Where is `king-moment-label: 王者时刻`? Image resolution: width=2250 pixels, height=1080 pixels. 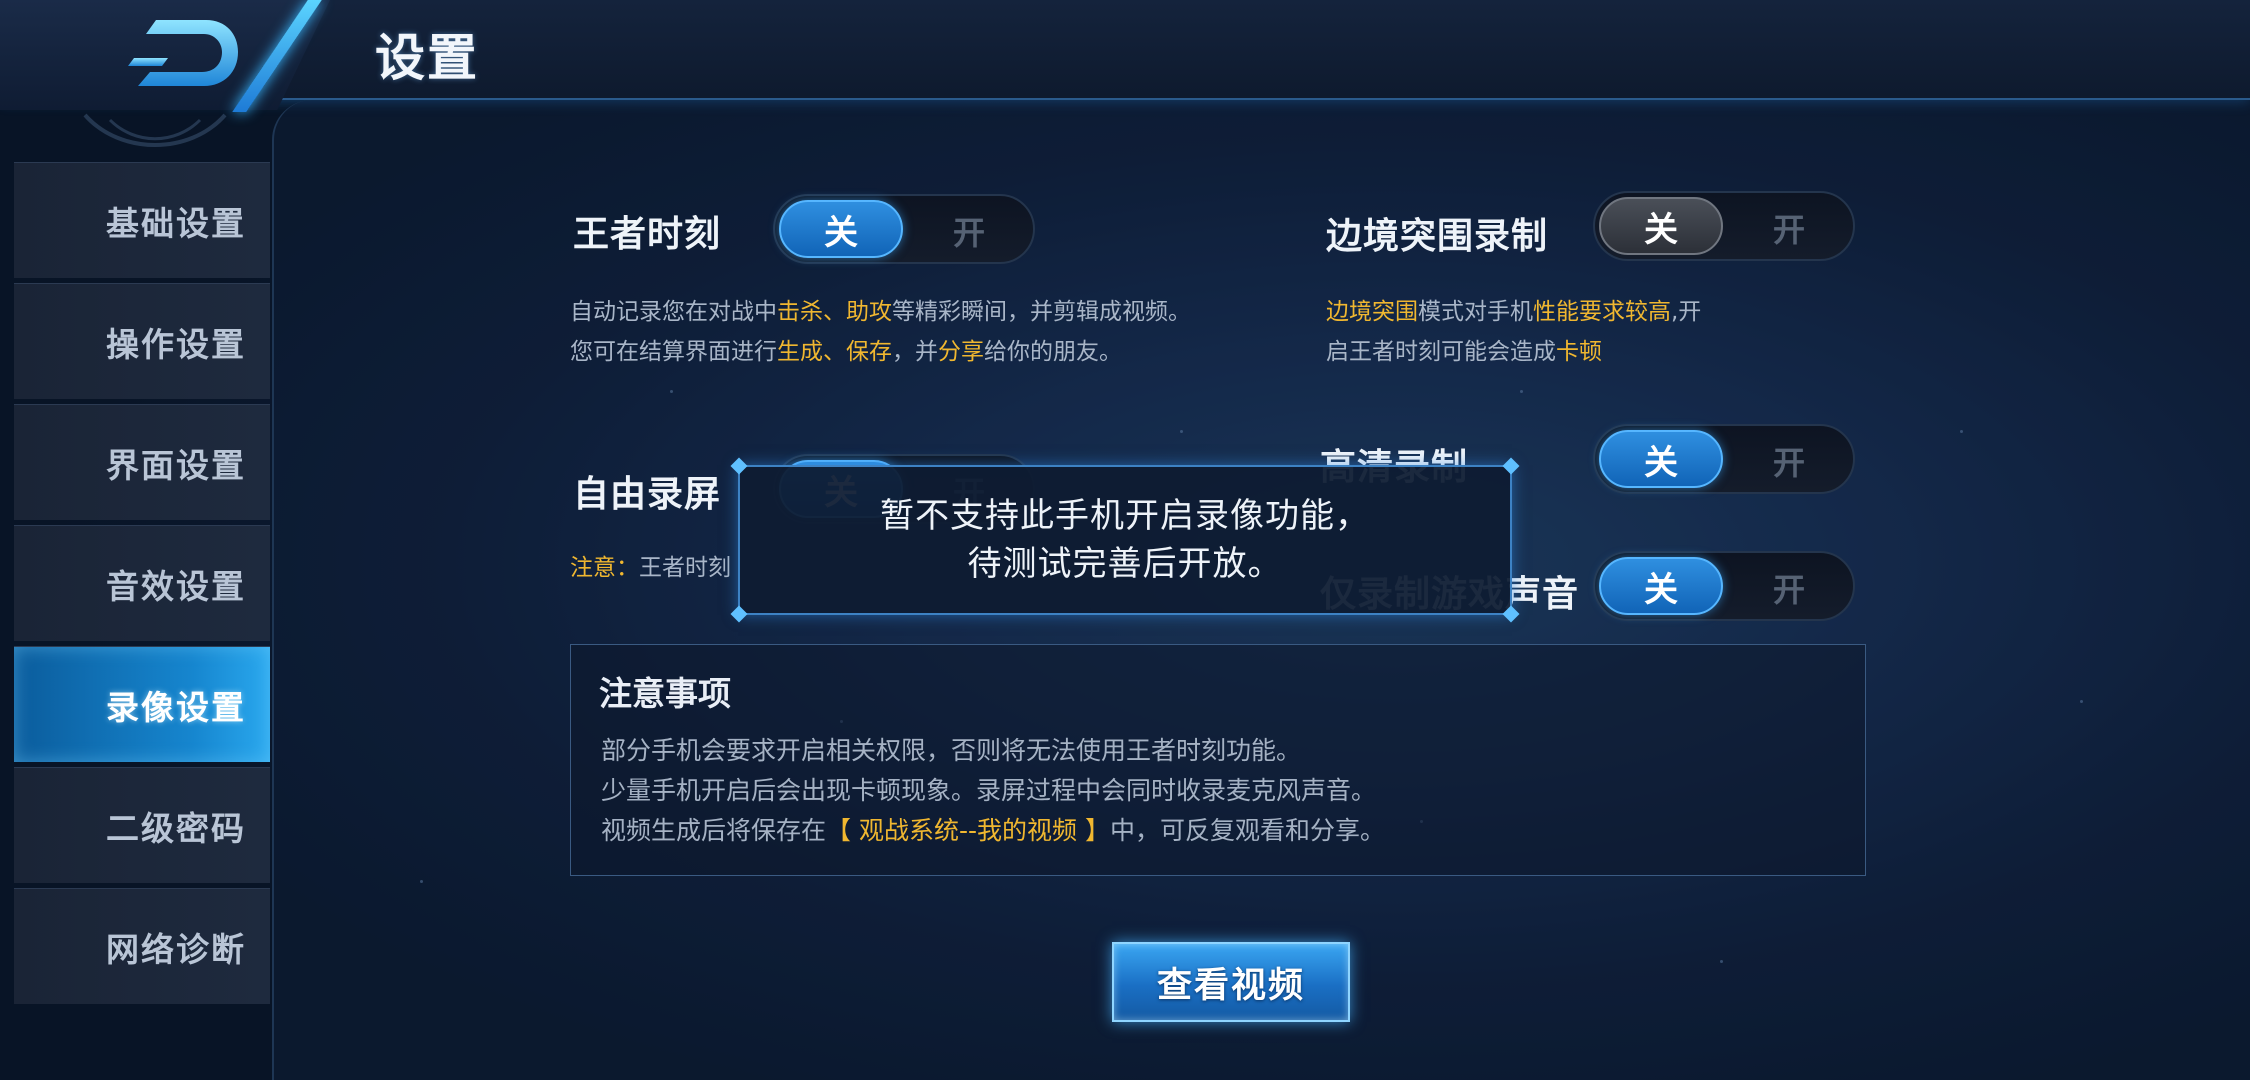 king-moment-label: 王者时刻 is located at coordinates (647, 234).